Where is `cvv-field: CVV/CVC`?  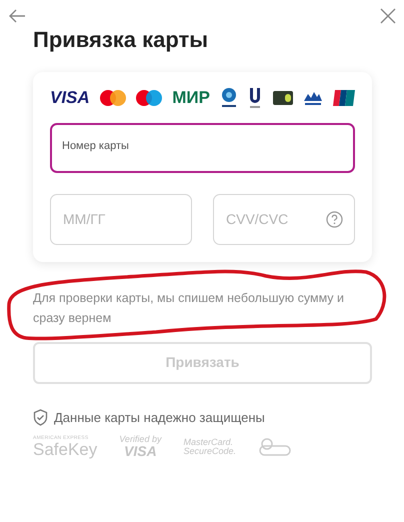
cvv-field: CVV/CVC is located at coordinates (284, 219).